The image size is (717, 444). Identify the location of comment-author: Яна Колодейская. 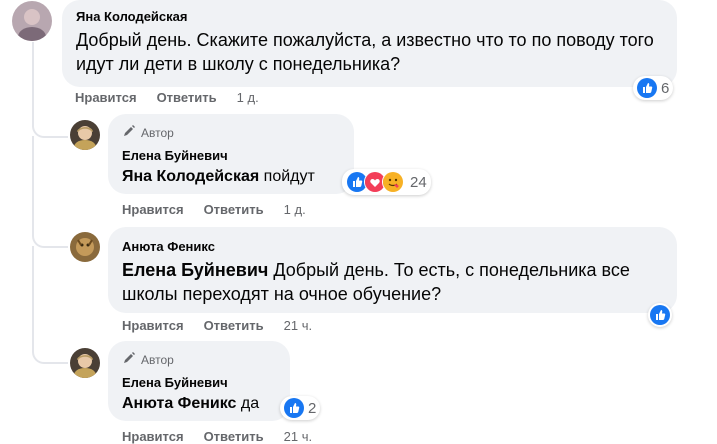
(131, 16).